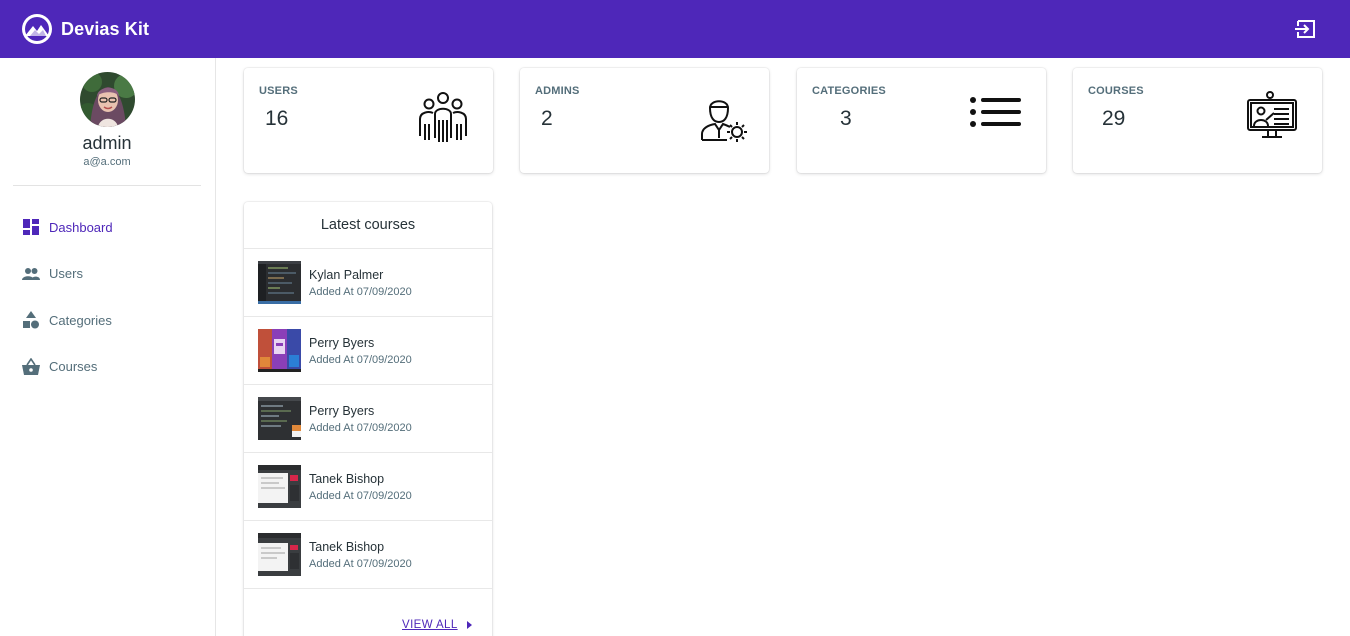  What do you see at coordinates (107, 274) in the screenshot?
I see `sidebar-item-users: Users` at bounding box center [107, 274].